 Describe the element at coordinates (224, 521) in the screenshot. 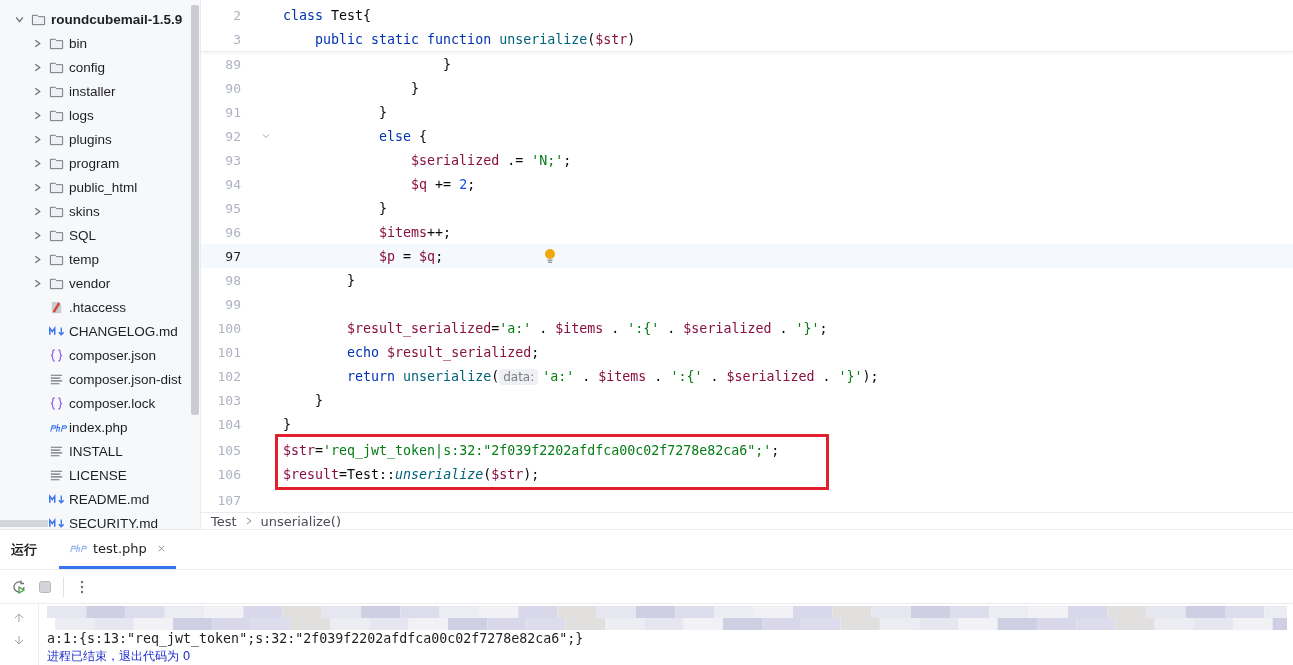

I see `breadcrumb-item: Test` at that location.